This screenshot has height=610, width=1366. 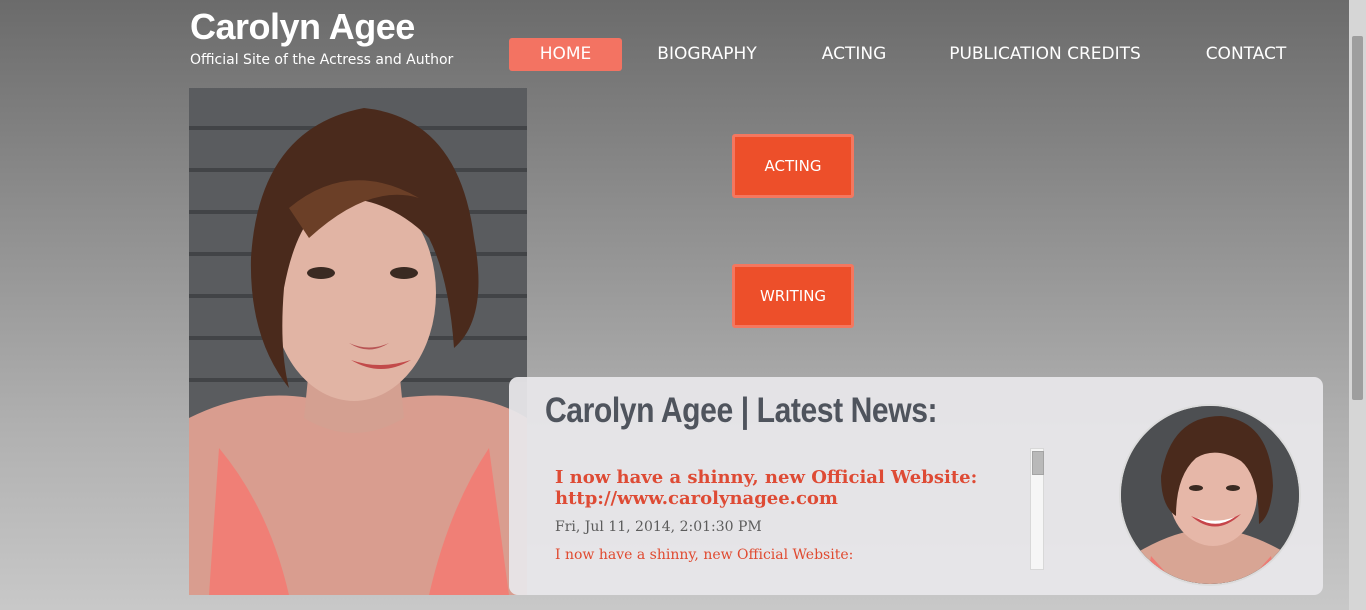 I want to click on nav-publication-credits: PUBLICATION CREDITS, so click(x=1045, y=54).